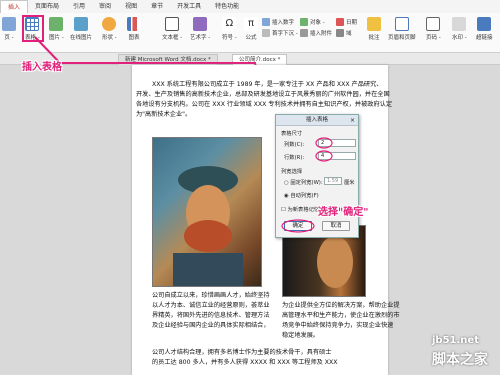 This screenshot has width=500, height=375. What do you see at coordinates (312, 22) in the screenshot?
I see `object-button: 对象 -` at bounding box center [312, 22].